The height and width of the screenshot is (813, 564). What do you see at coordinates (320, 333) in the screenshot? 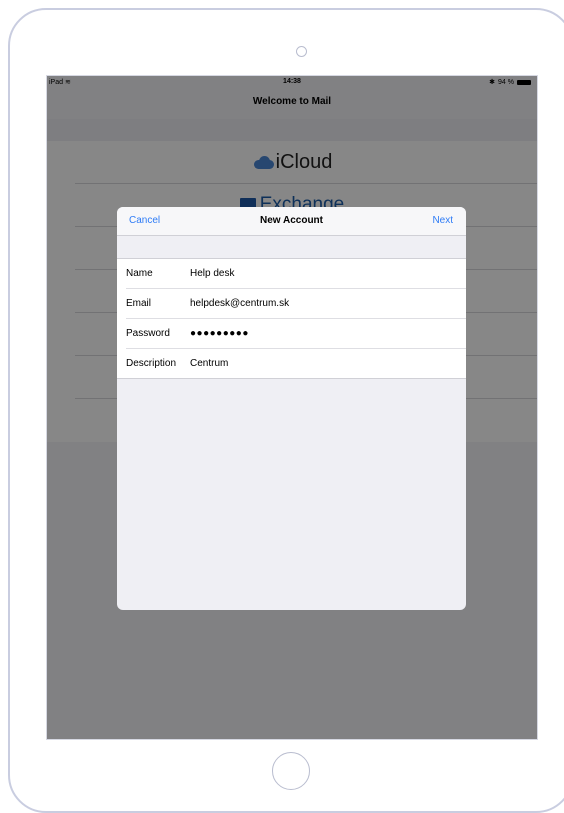
I see `password-field: ●●●●●●●●●` at bounding box center [320, 333].